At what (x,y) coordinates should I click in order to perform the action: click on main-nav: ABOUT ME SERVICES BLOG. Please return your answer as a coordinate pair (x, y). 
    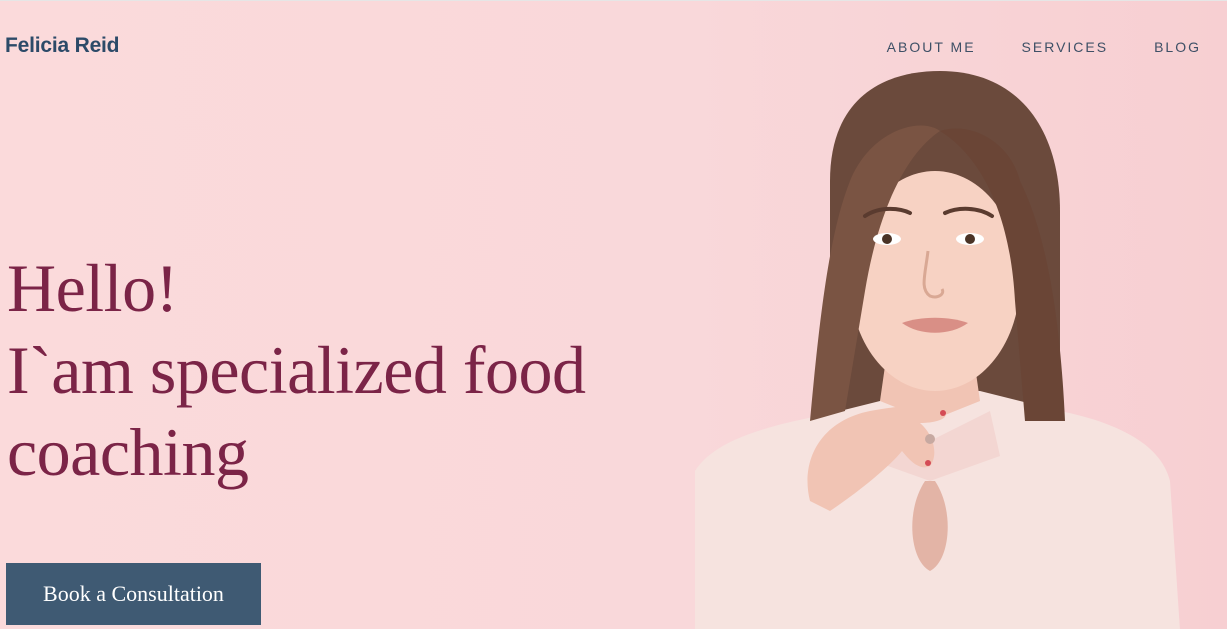
    Looking at the image, I should click on (1044, 47).